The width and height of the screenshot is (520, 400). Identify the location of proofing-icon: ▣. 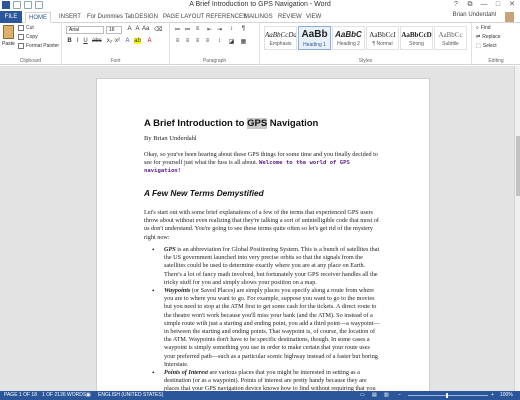
(88, 395).